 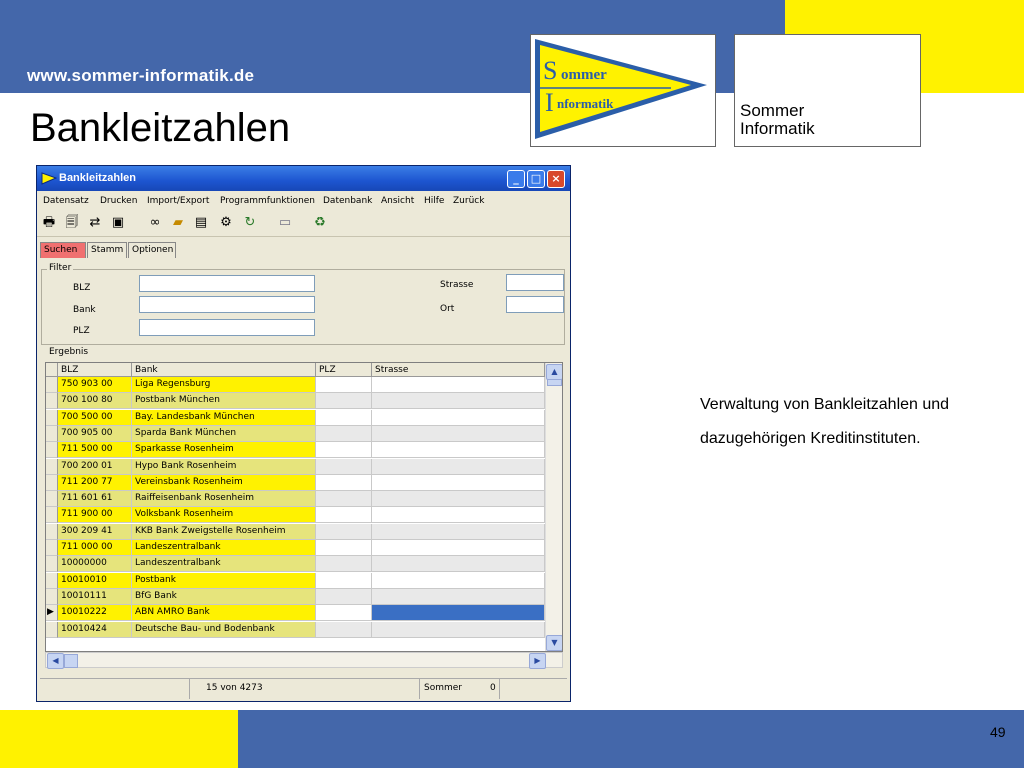 I want to click on table-row: 300 209 41 KKB Bank Zweigstelle Rosenheim, so click(x=304, y=531).